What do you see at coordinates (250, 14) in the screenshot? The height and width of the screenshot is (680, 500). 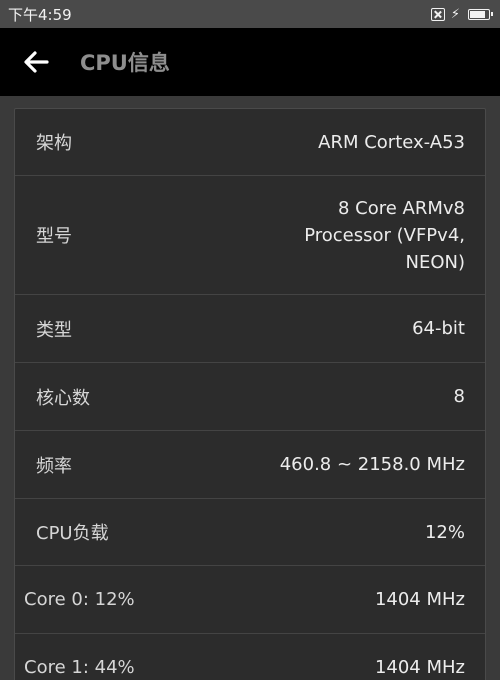 I see `status-bar: 下午4:59 ⚡` at bounding box center [250, 14].